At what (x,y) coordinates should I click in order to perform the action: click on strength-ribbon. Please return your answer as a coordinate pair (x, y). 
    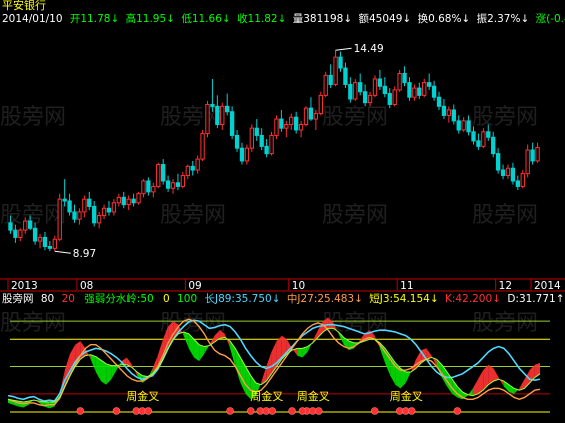
    Looking at the image, I should click on (191, 345).